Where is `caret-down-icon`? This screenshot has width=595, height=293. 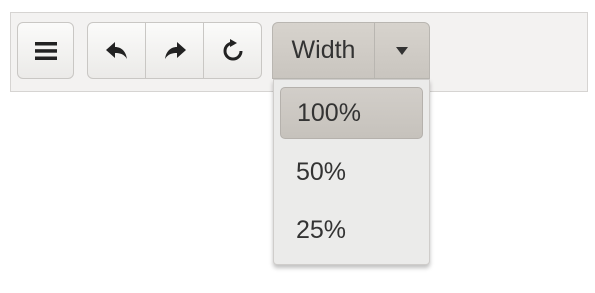 caret-down-icon is located at coordinates (402, 50).